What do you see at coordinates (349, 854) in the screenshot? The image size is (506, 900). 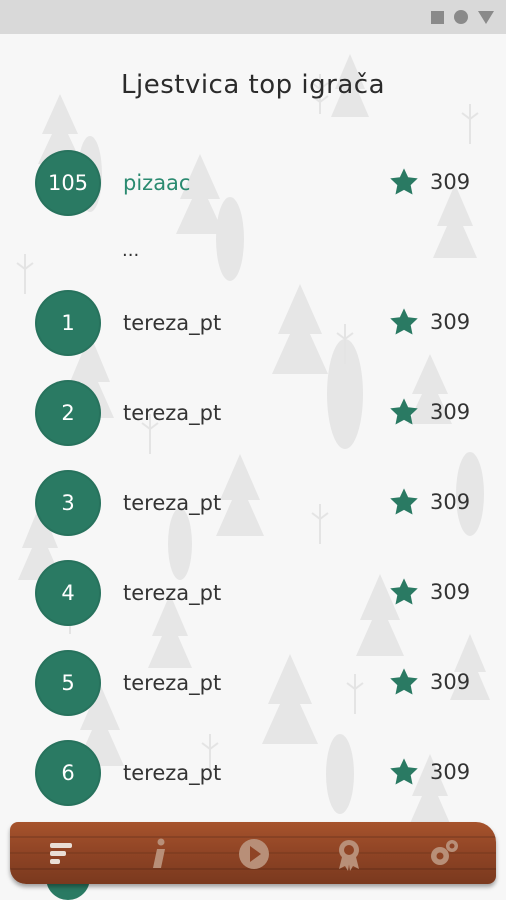 I see `award-icon` at bounding box center [349, 854].